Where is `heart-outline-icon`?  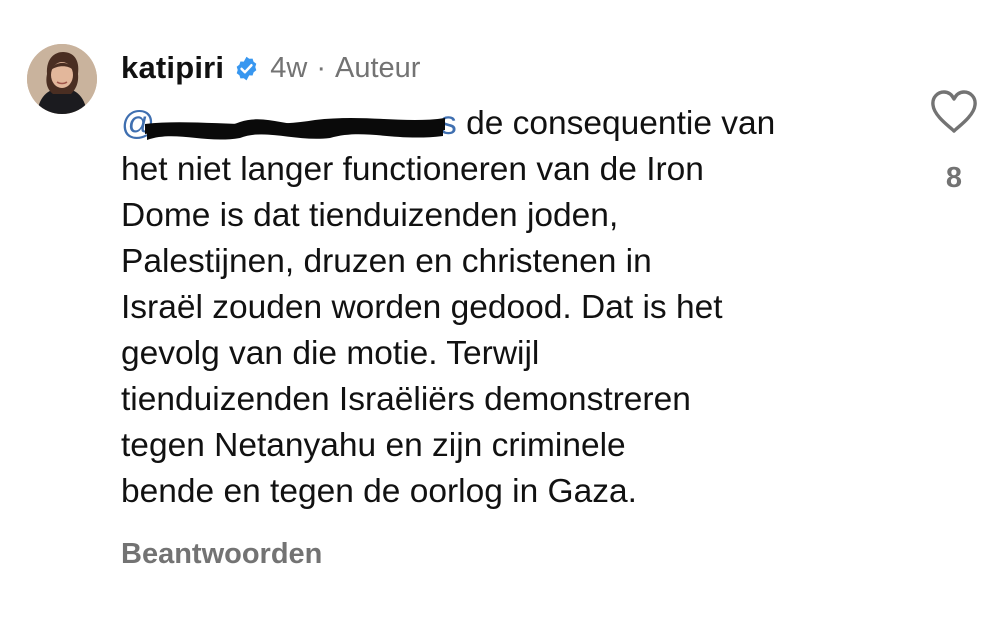 heart-outline-icon is located at coordinates (954, 112).